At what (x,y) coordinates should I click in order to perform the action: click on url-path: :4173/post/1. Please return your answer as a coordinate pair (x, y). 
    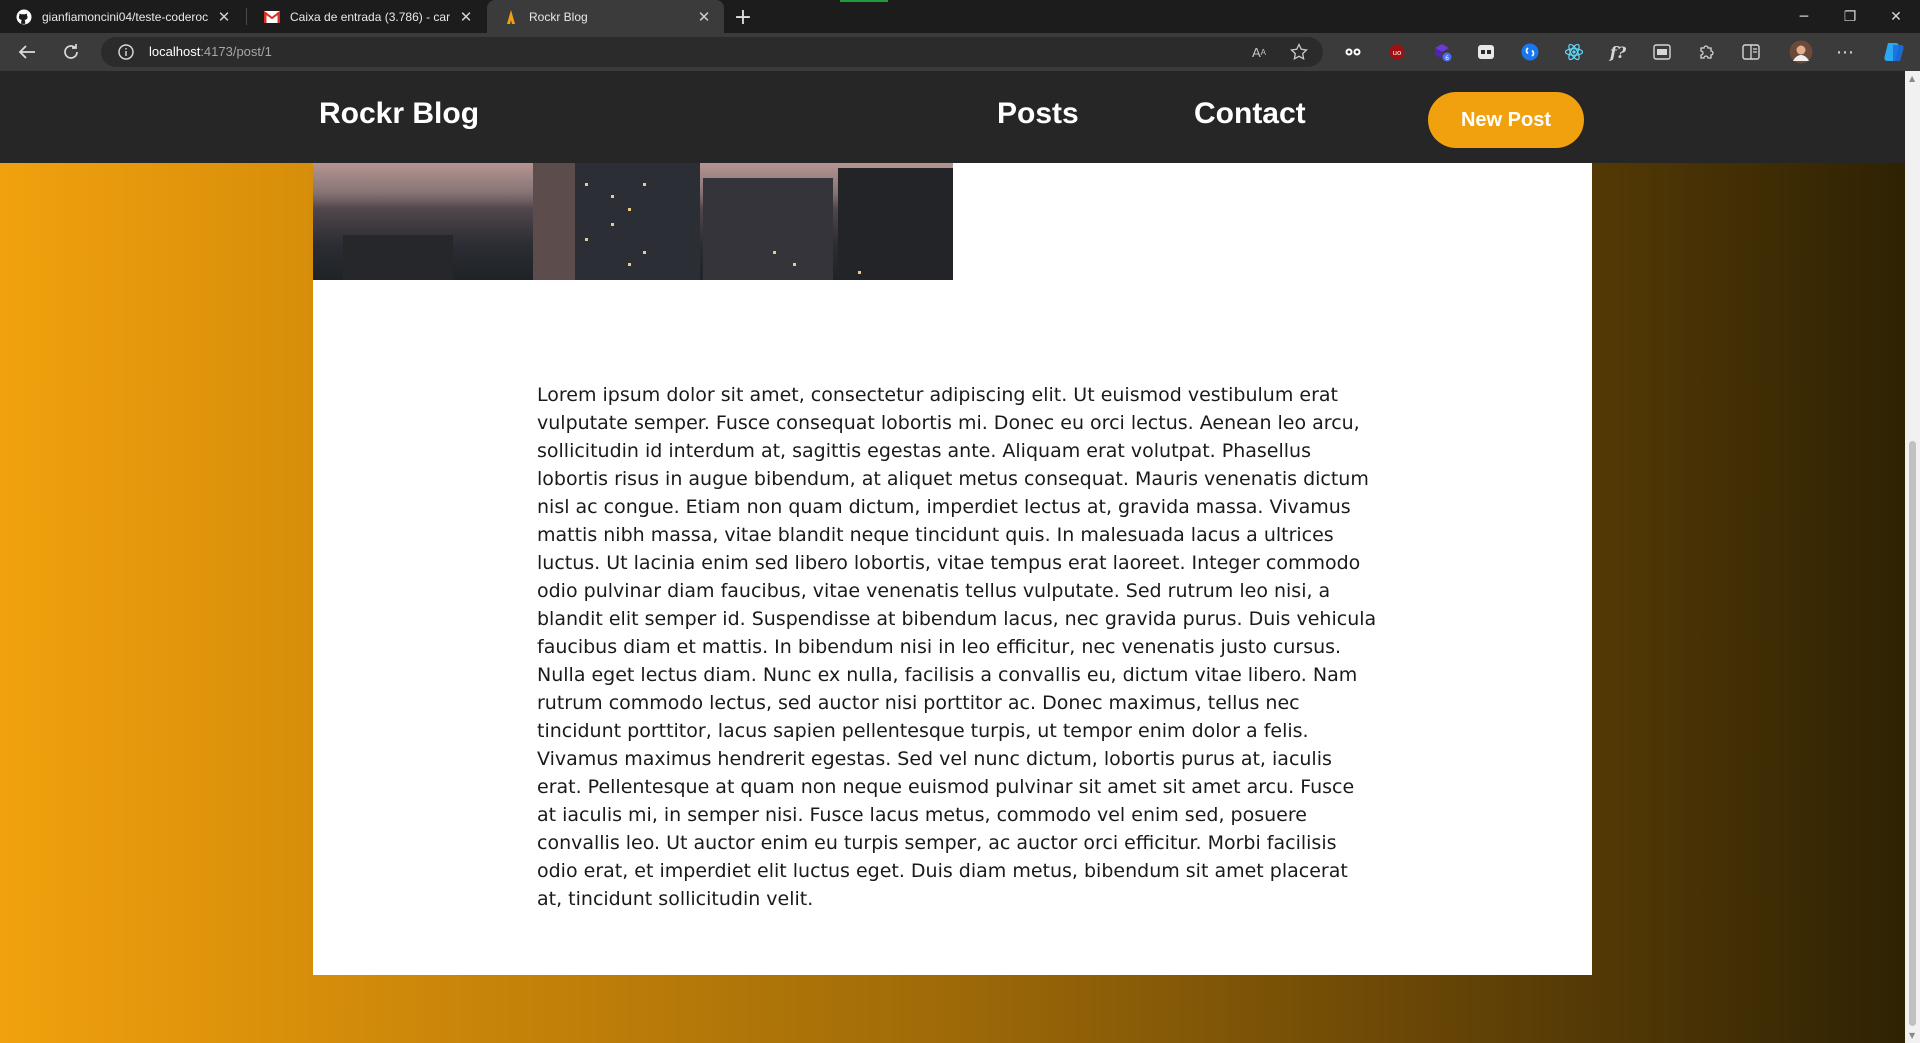
    Looking at the image, I should click on (236, 51).